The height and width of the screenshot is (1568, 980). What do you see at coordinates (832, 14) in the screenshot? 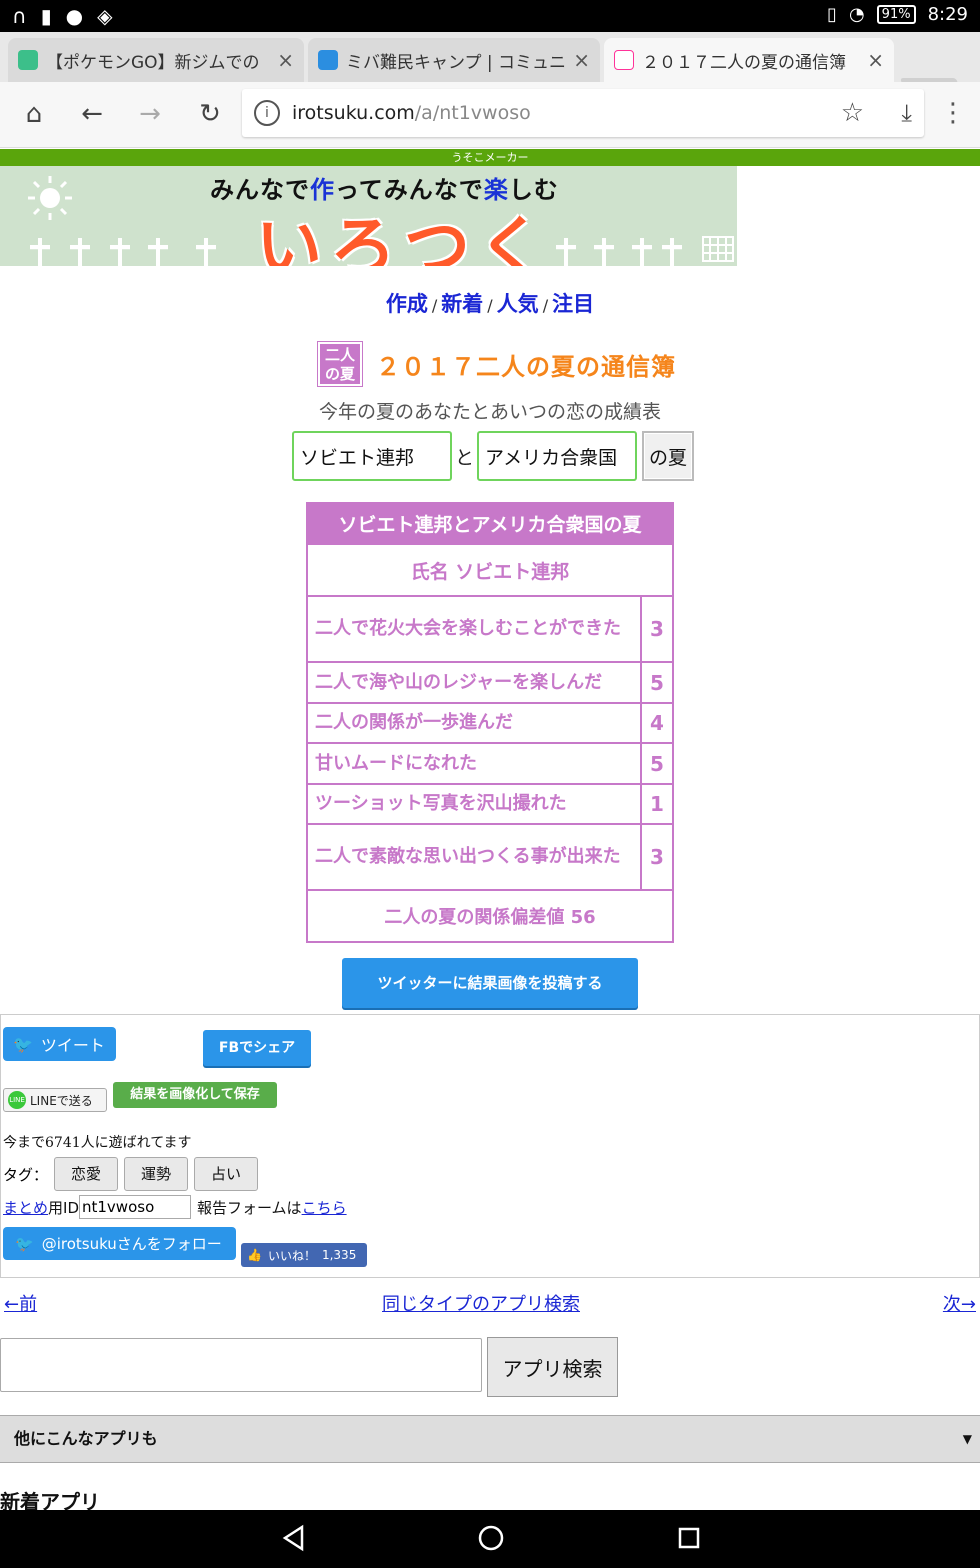
I see `vibrate-icon: ▯` at bounding box center [832, 14].